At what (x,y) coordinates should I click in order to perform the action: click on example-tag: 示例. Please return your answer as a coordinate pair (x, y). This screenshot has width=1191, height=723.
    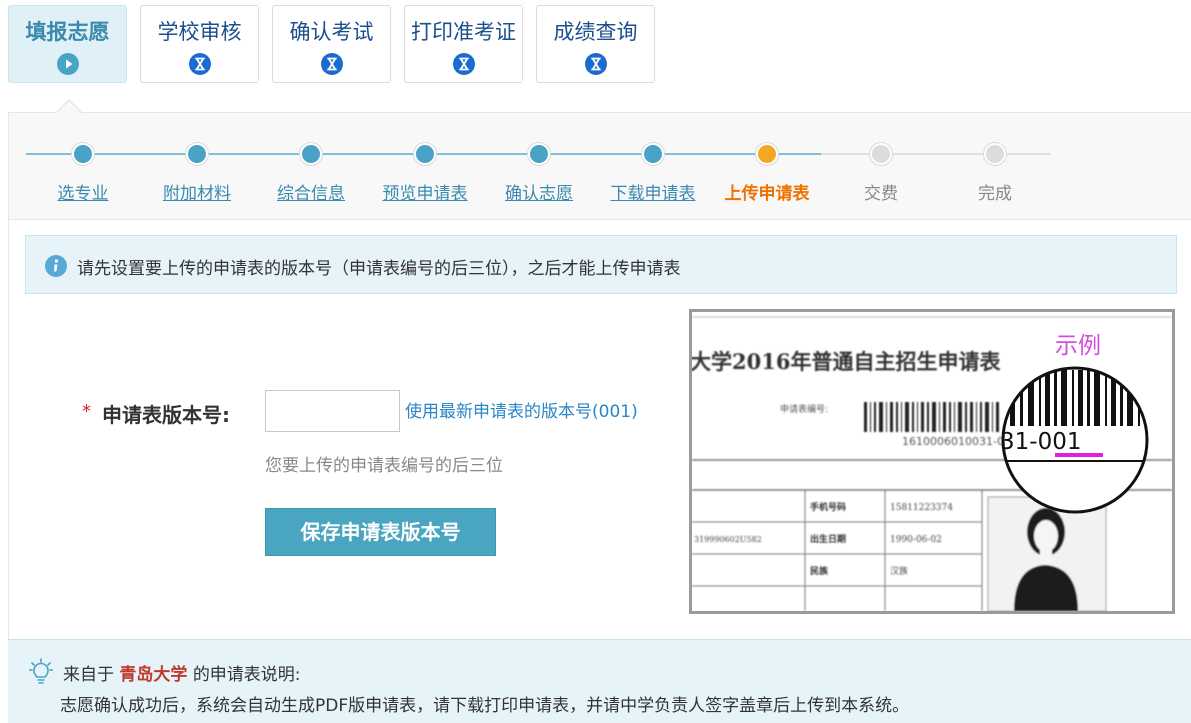
    Looking at the image, I should click on (1078, 346).